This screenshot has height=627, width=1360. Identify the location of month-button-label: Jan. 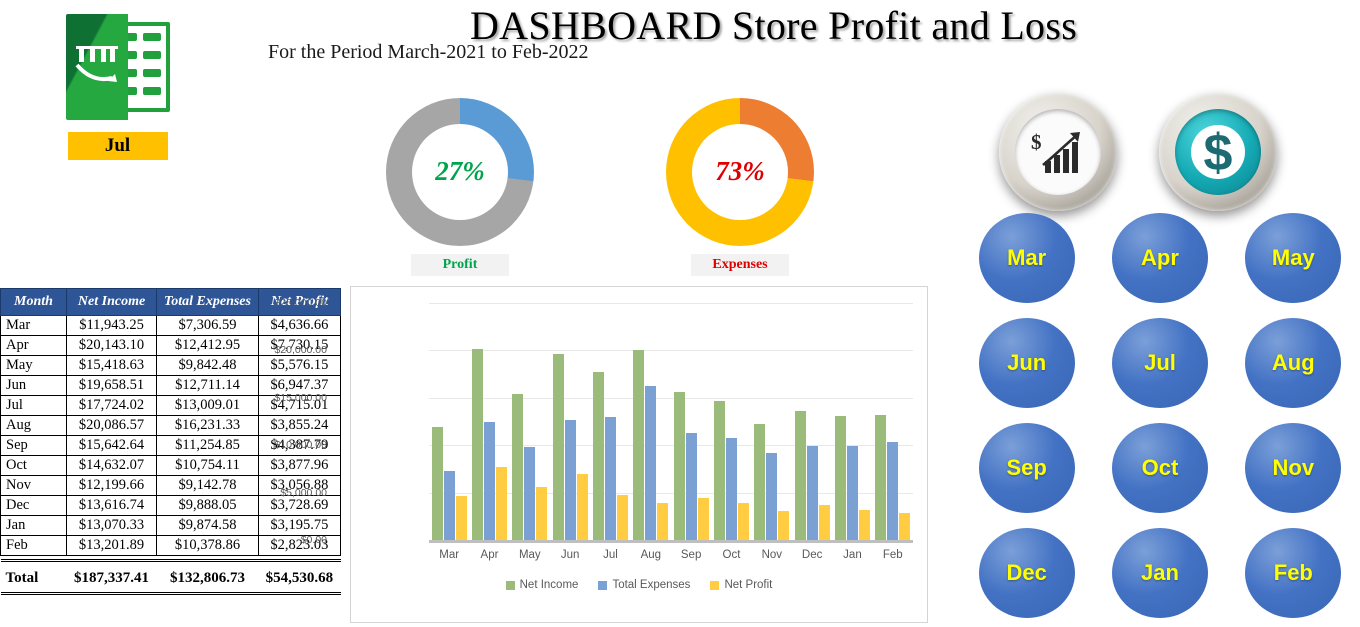
(1159, 572).